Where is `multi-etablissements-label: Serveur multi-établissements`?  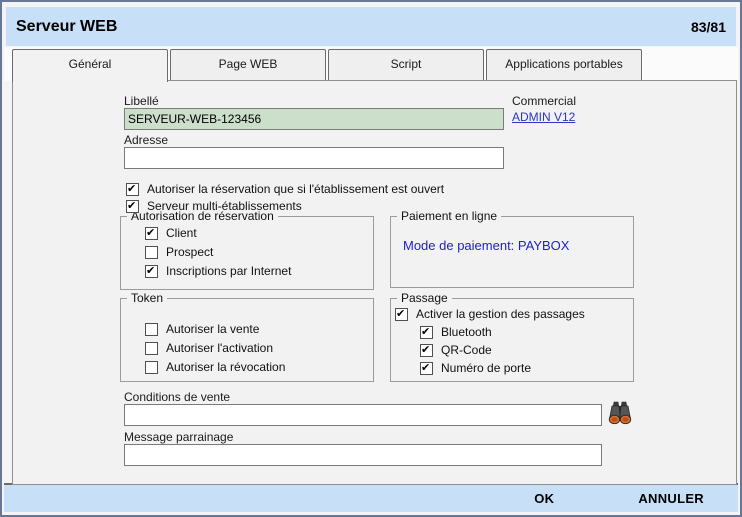 multi-etablissements-label: Serveur multi-établissements is located at coordinates (224, 206).